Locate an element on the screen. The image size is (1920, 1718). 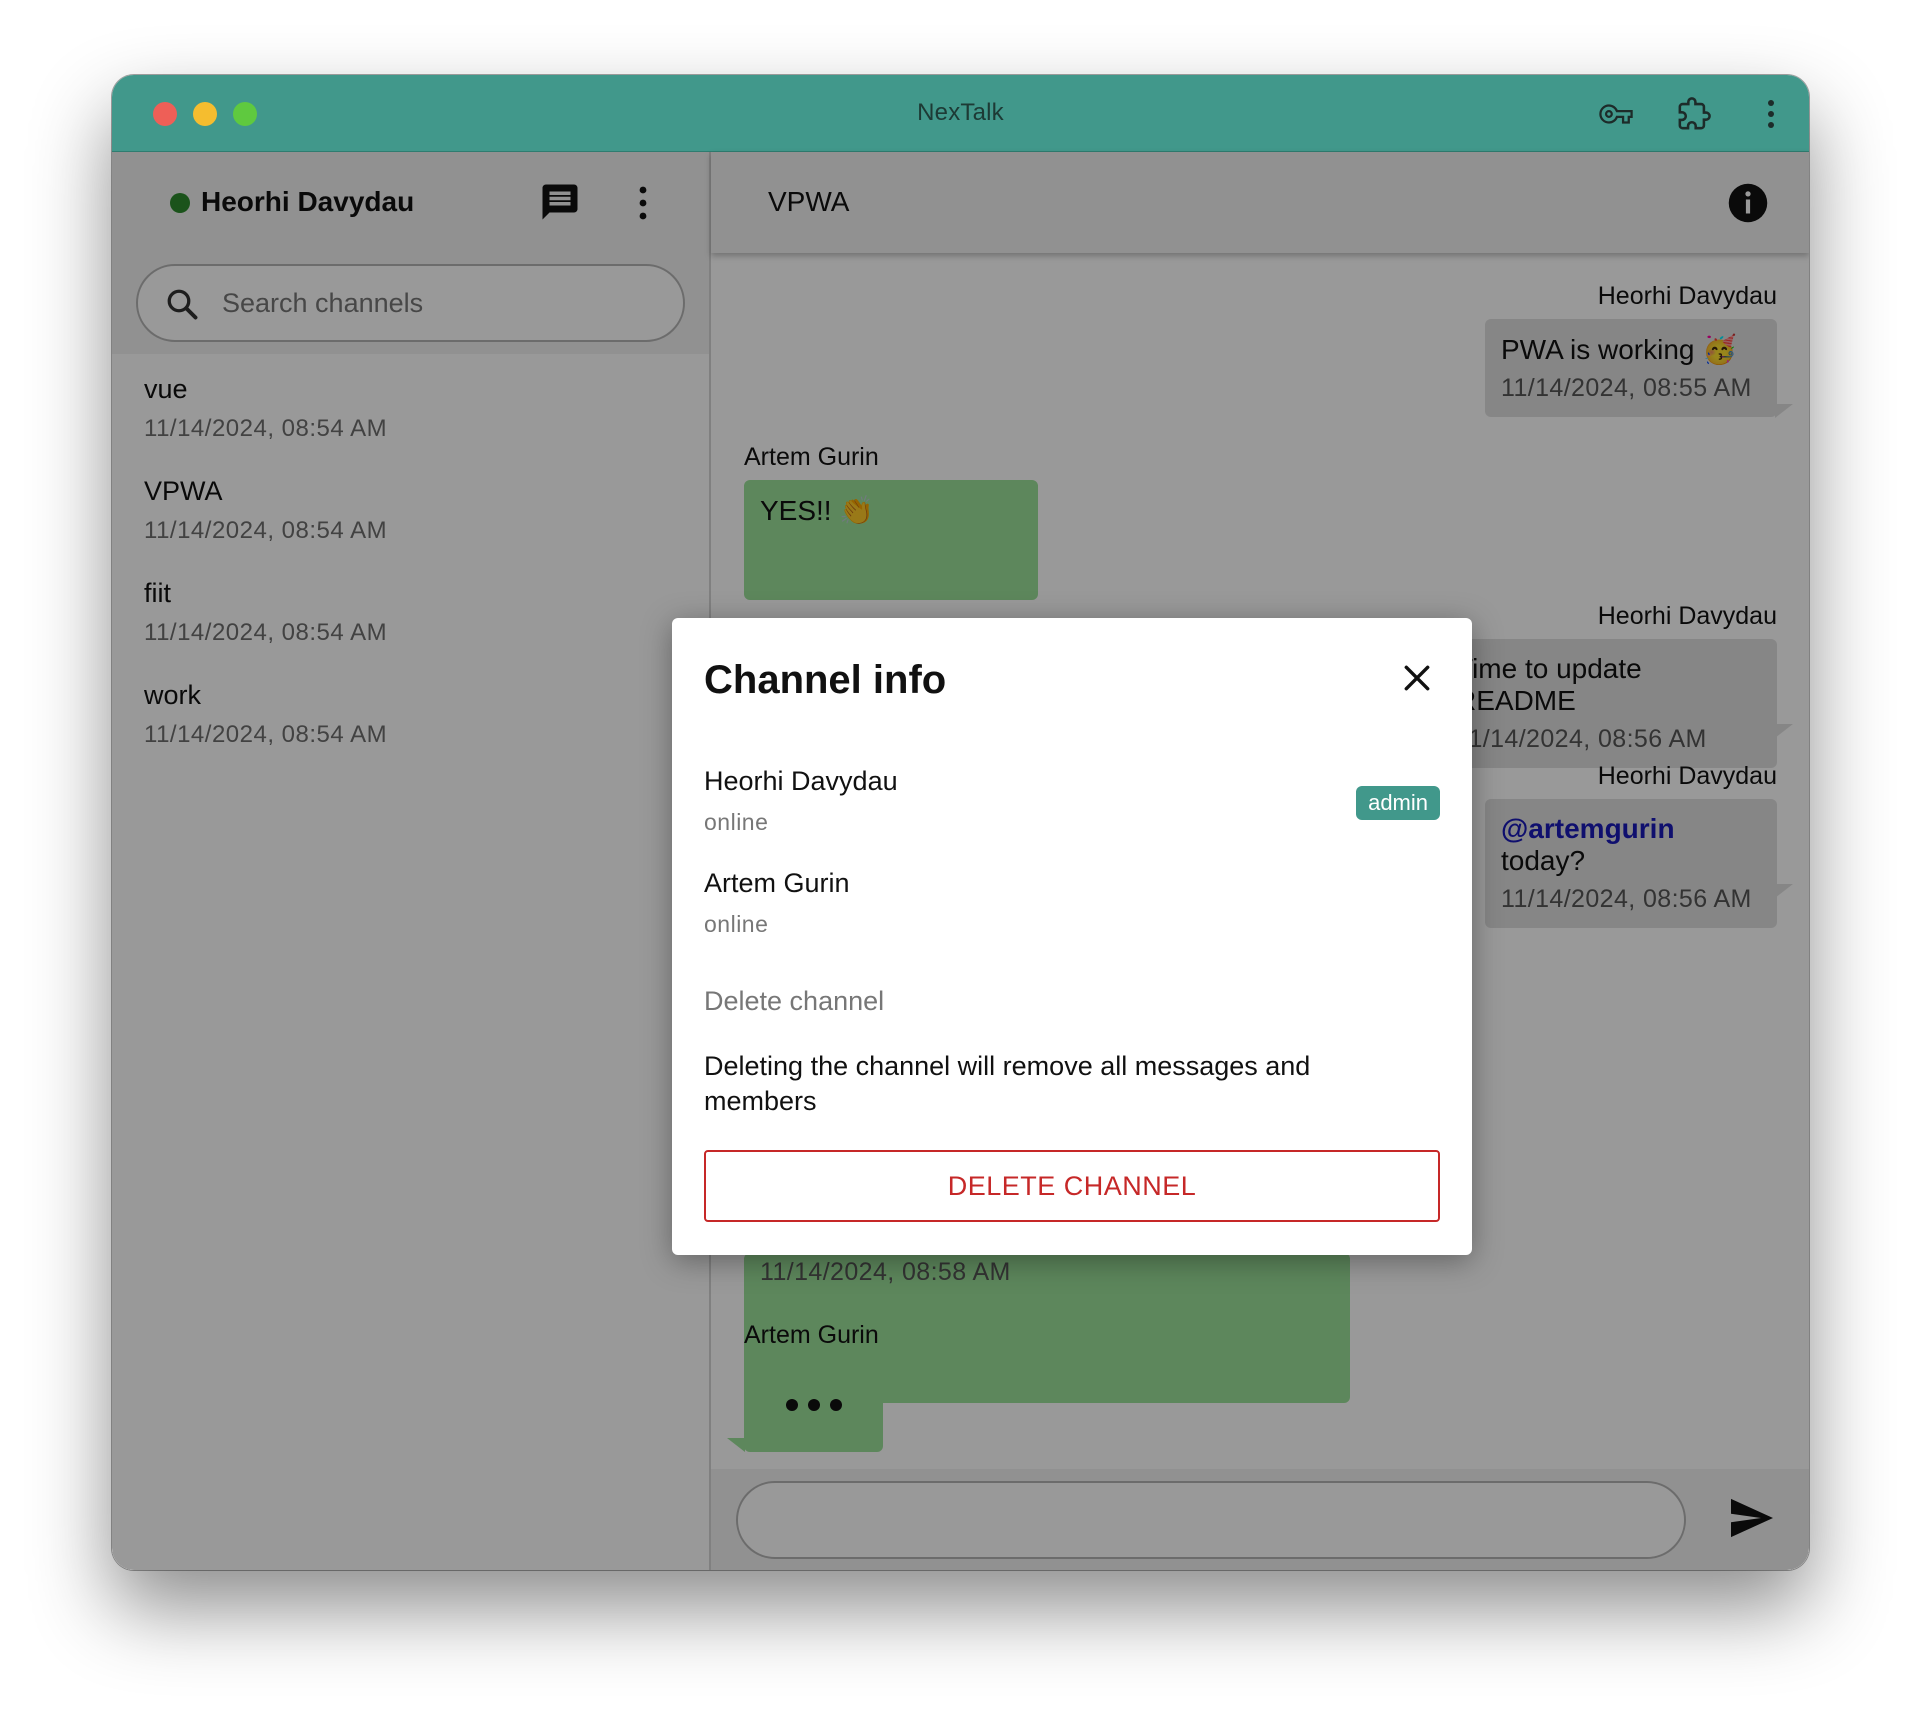
dialog-title: Channel info is located at coordinates (825, 680).